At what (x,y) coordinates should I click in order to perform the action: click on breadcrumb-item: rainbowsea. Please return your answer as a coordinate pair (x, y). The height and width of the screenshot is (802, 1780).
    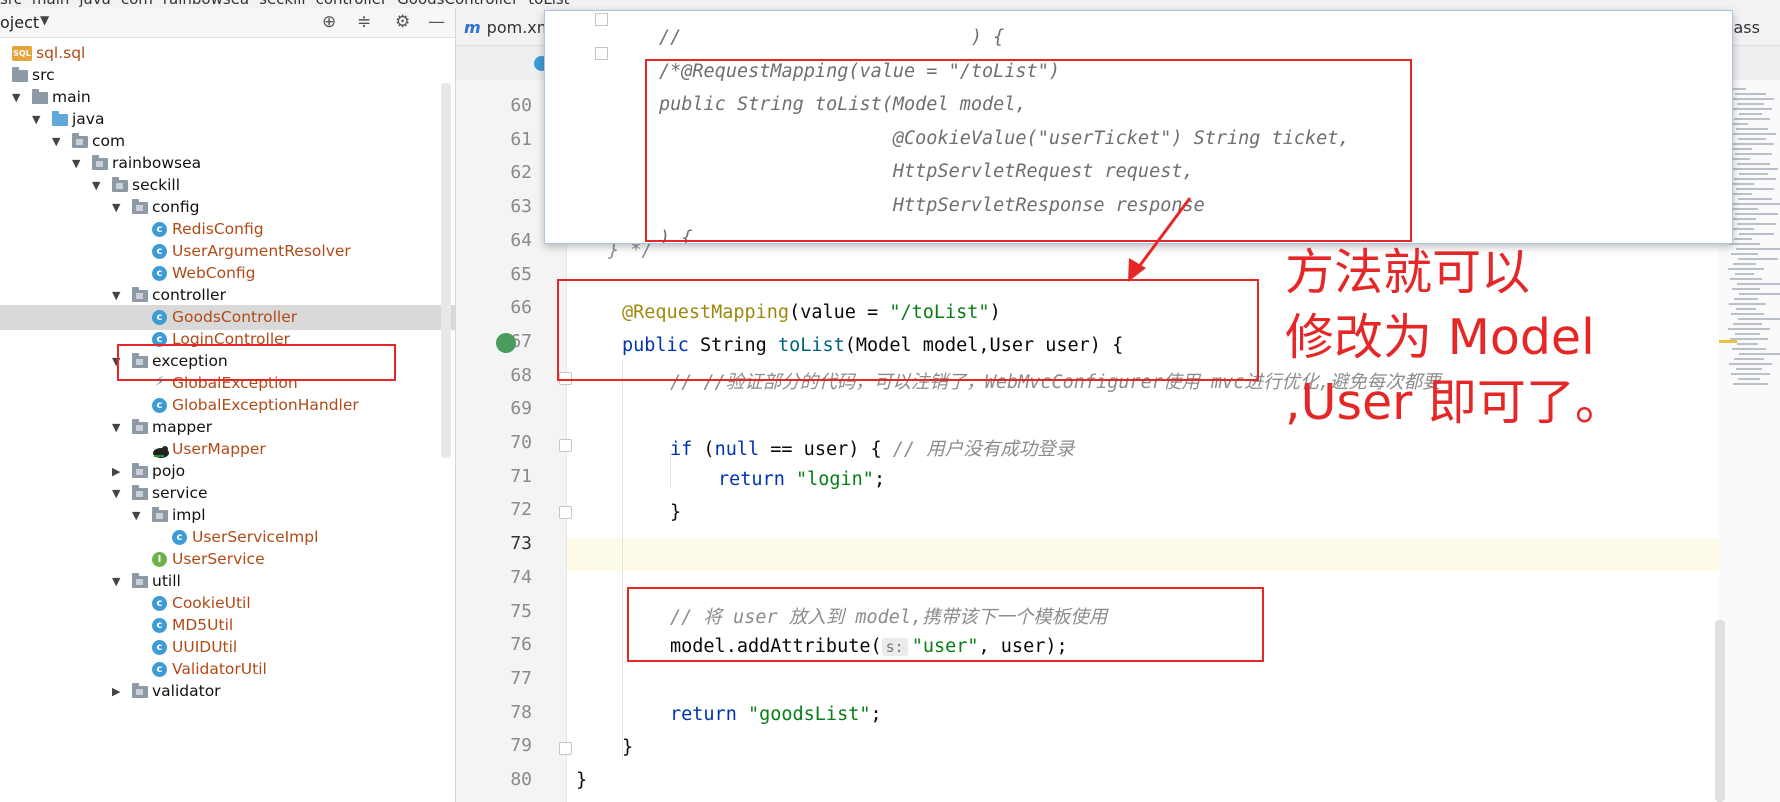
    Looking at the image, I should click on (206, 4).